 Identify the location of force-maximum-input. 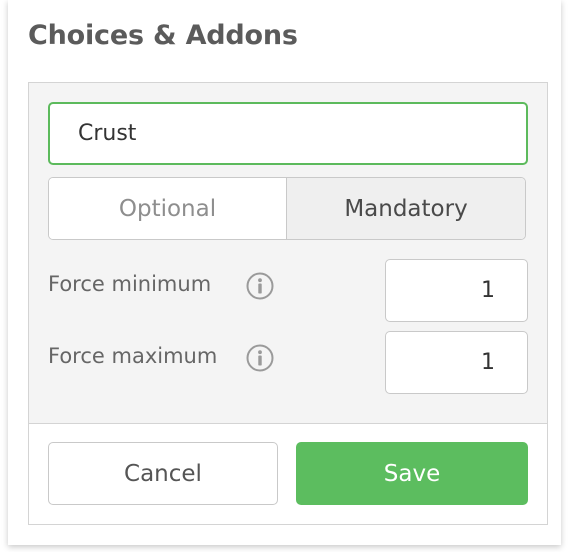
(456, 362).